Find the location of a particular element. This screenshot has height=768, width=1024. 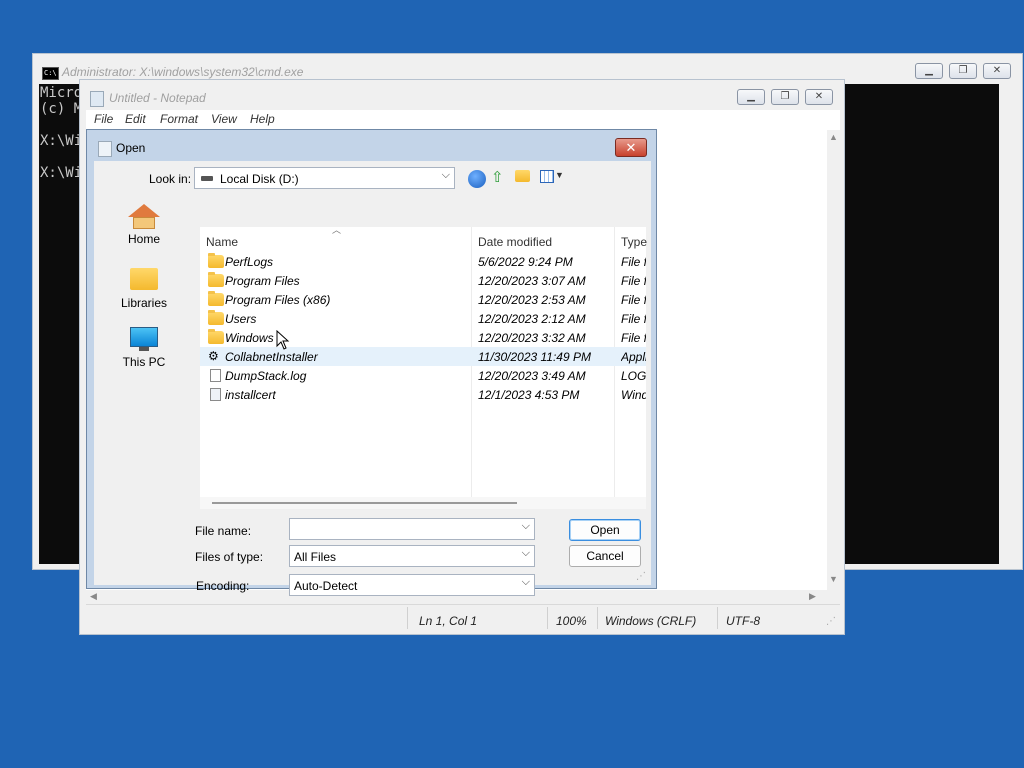

place-this-pc: This PC is located at coordinates (144, 348).